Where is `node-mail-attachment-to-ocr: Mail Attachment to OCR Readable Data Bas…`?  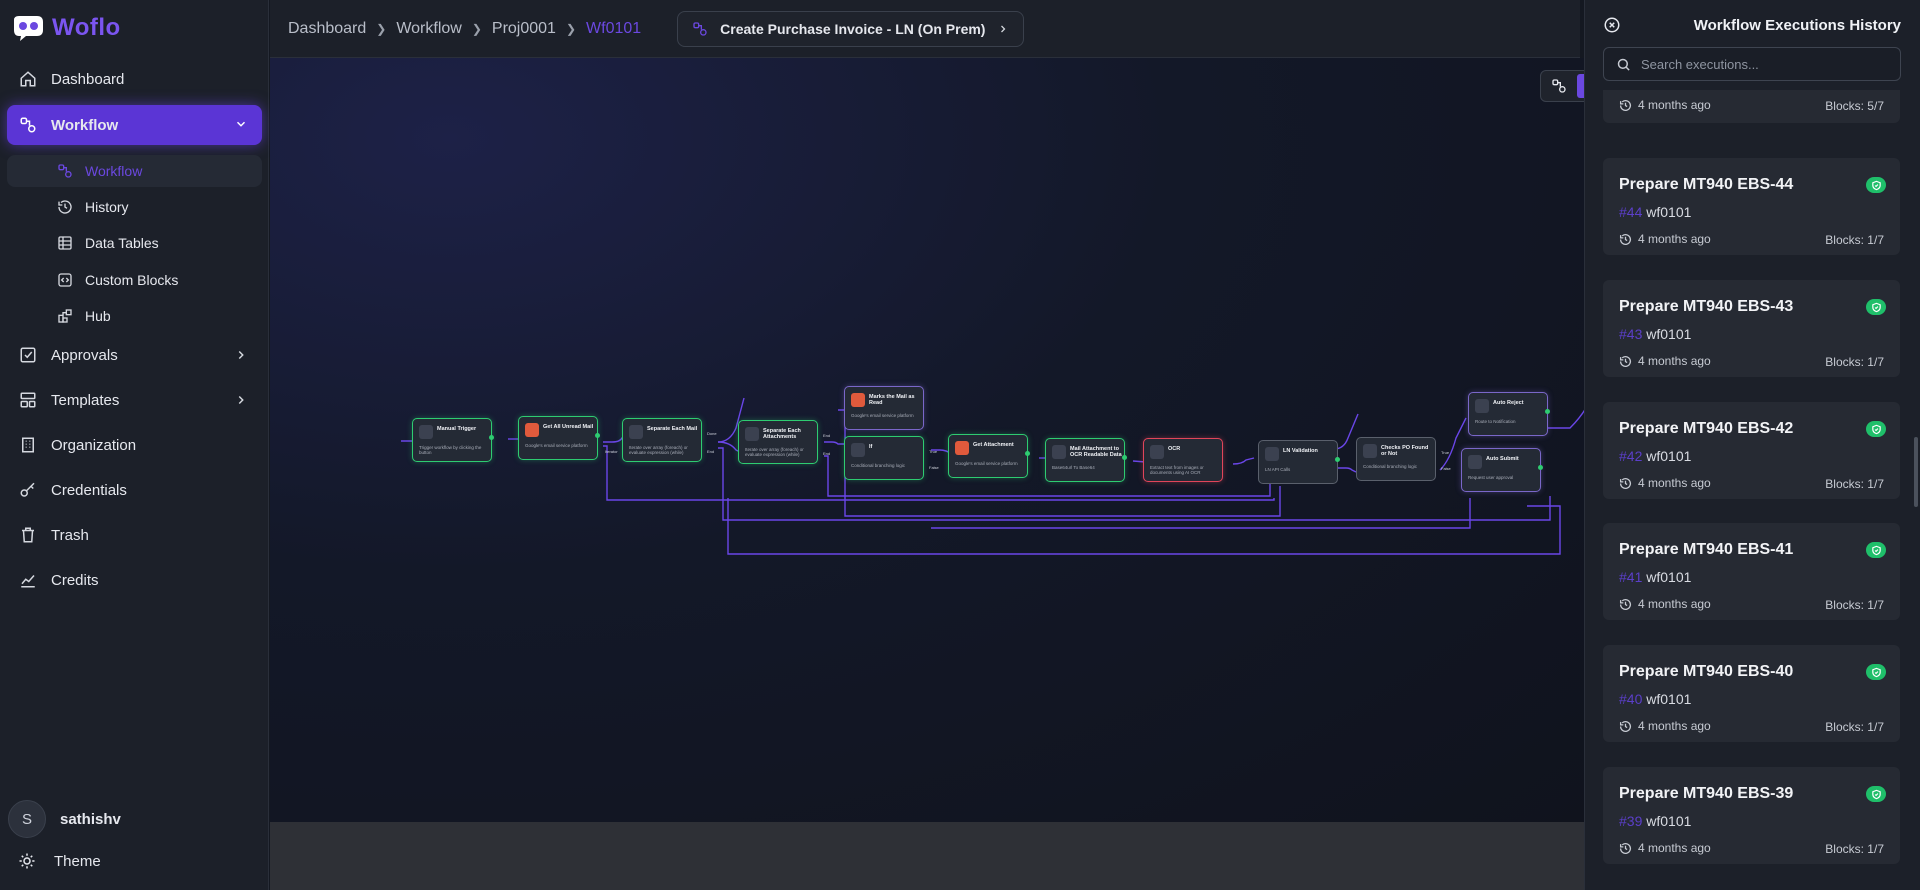 node-mail-attachment-to-ocr: Mail Attachment to OCR Readable Data Bas… is located at coordinates (1086, 460).